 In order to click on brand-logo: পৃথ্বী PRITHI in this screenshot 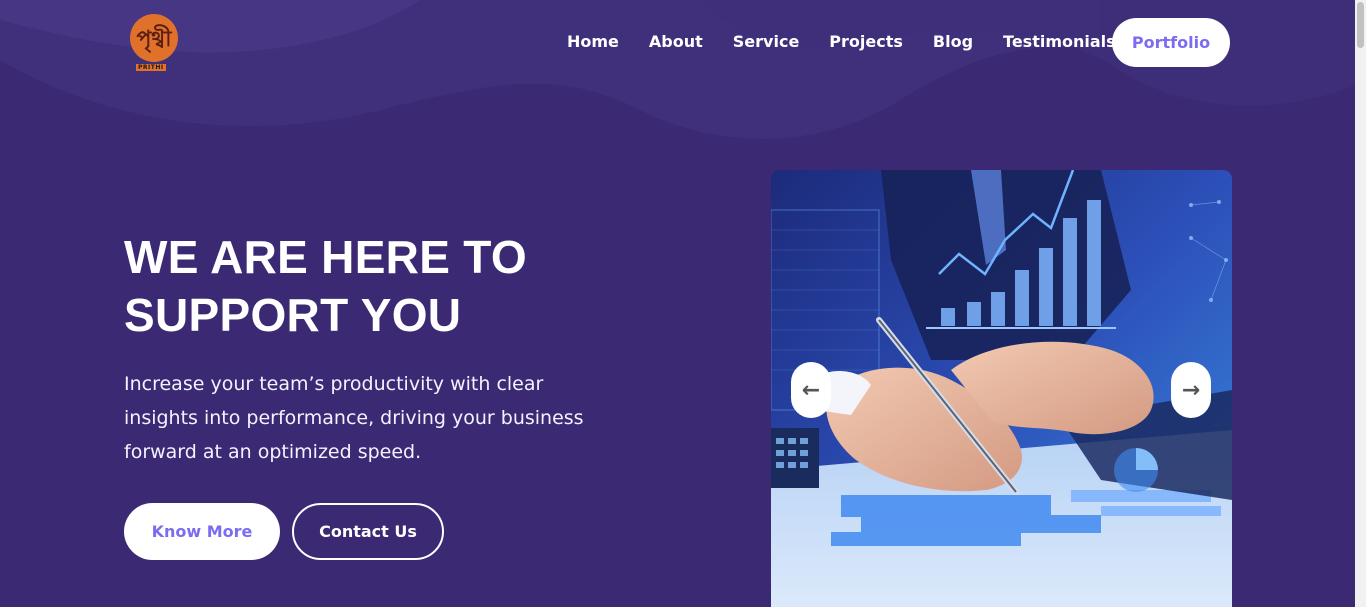, I will do `click(155, 43)`.